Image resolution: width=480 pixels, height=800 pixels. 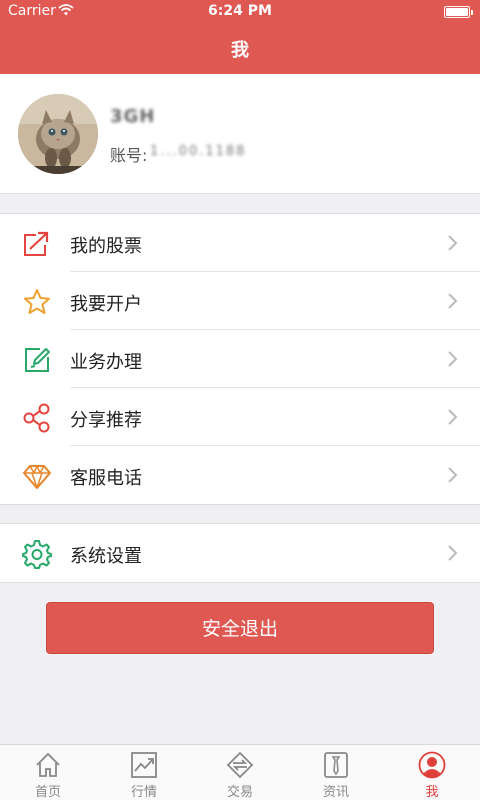 I want to click on menu-item-customer-service: 客服电话, so click(x=240, y=475).